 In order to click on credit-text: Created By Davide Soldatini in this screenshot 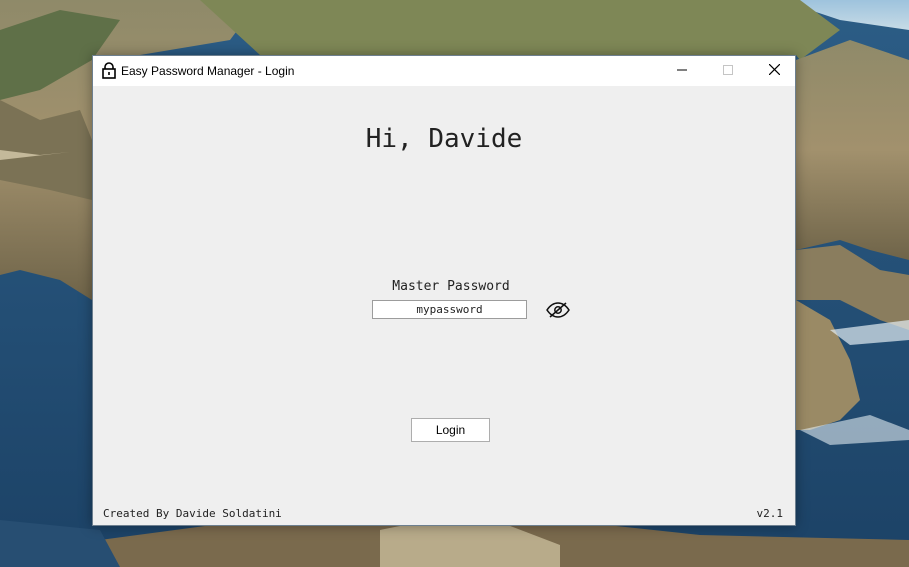, I will do `click(192, 513)`.